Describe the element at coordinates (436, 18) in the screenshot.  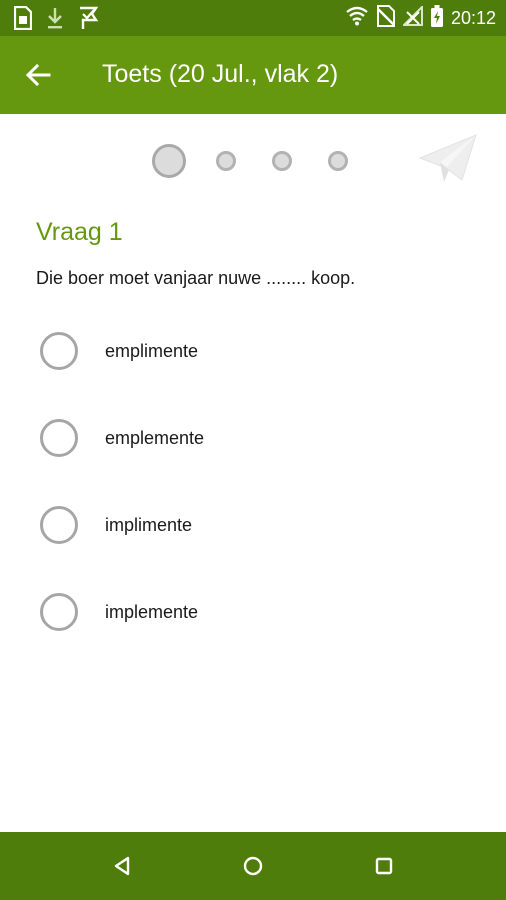
I see `battery-charging-icon` at that location.